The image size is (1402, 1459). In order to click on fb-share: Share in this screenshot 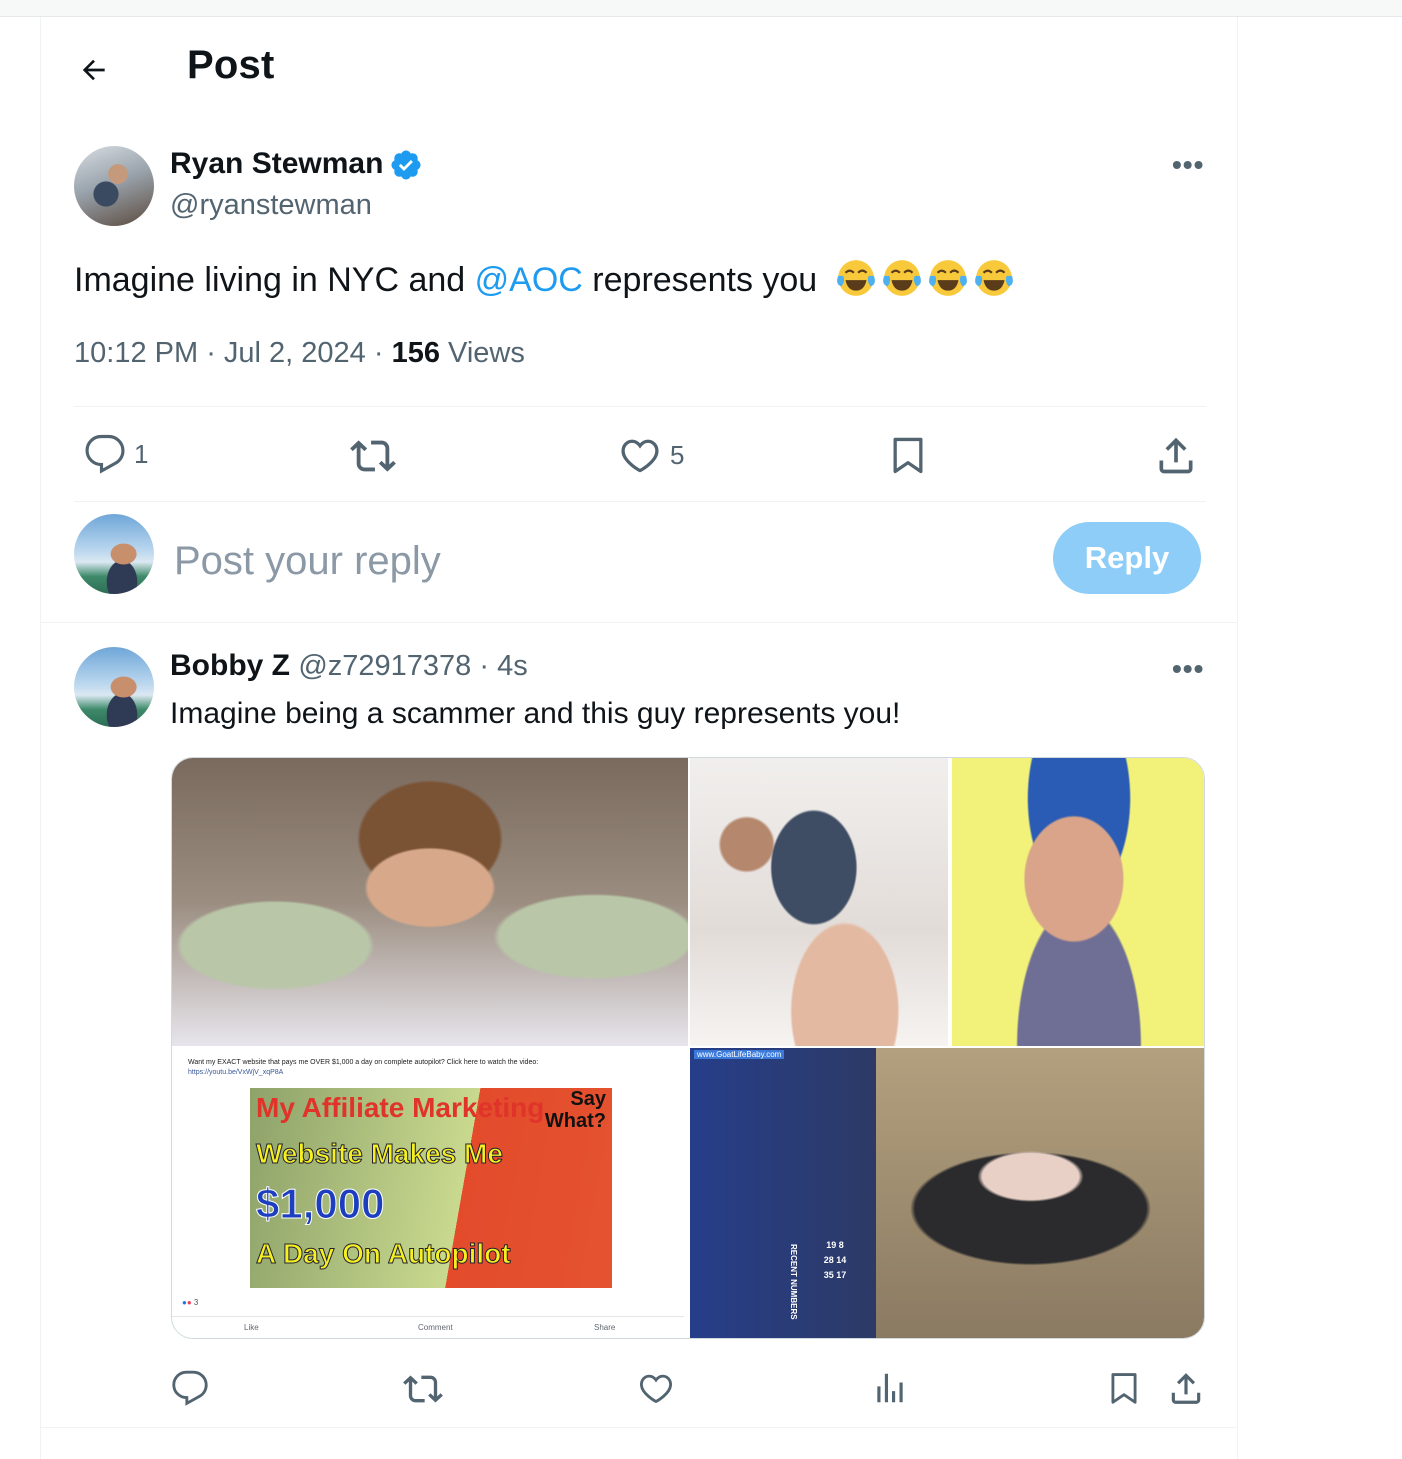, I will do `click(605, 1327)`.